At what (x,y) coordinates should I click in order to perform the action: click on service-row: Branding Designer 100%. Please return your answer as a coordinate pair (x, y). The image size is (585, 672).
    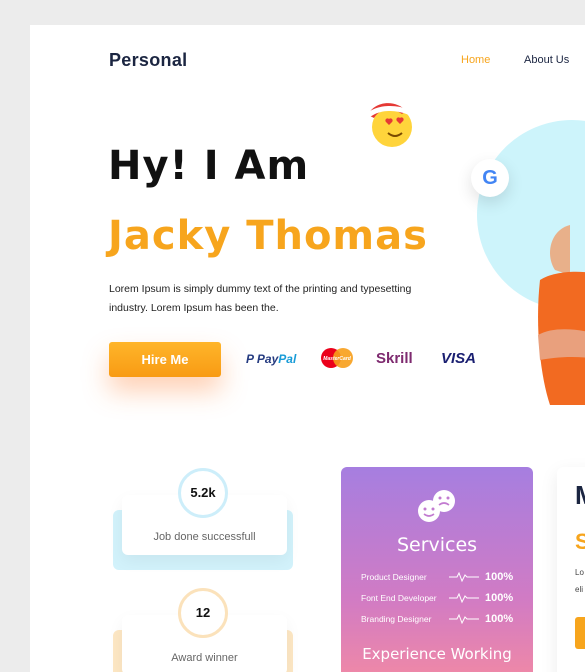
    Looking at the image, I should click on (437, 619).